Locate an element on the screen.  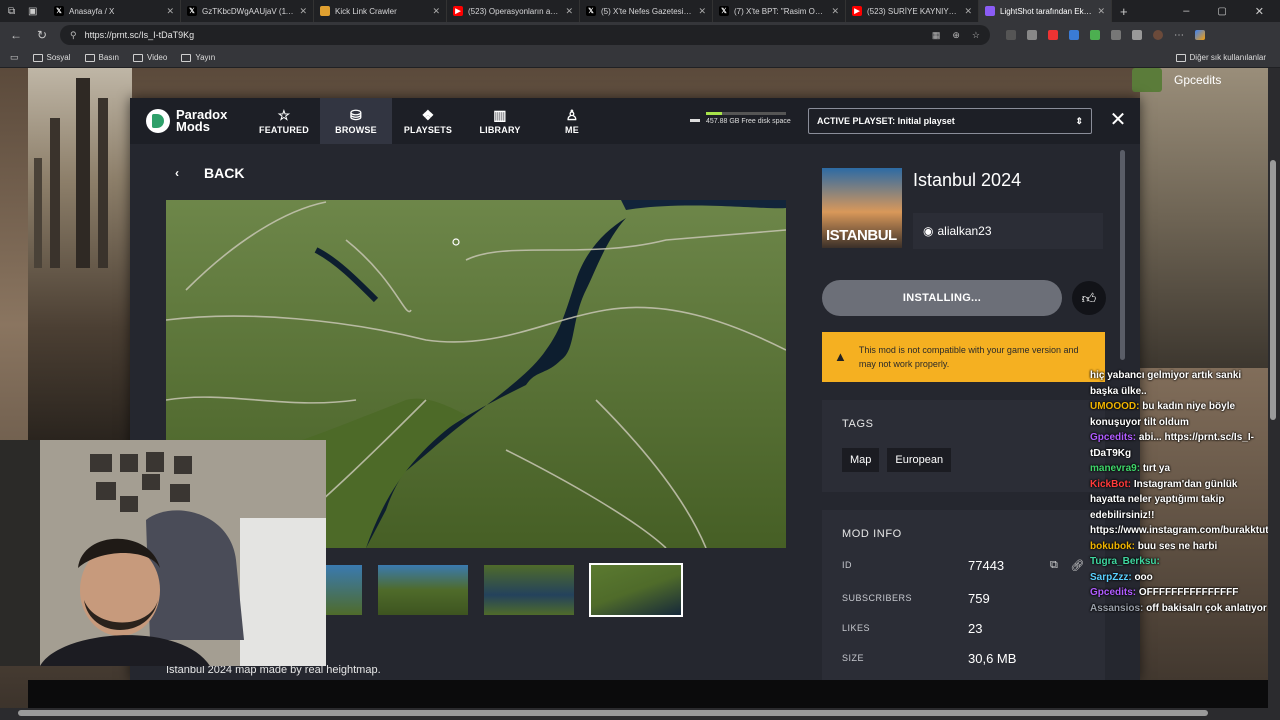
close-launcher-button: ✕ is located at coordinates (1118, 120).